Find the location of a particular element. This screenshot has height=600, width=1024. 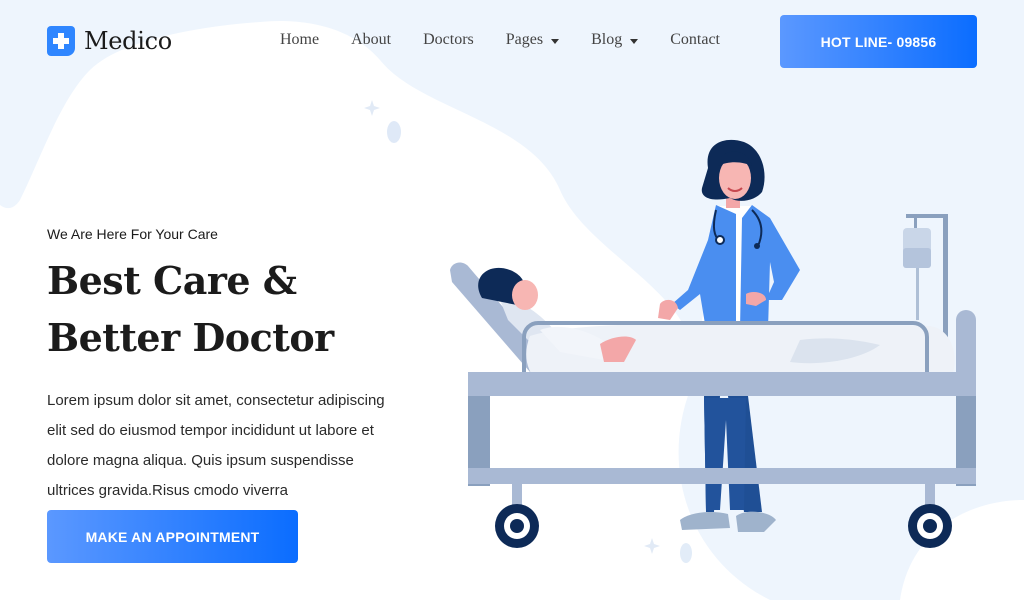

nav-label: Home is located at coordinates (300, 39).